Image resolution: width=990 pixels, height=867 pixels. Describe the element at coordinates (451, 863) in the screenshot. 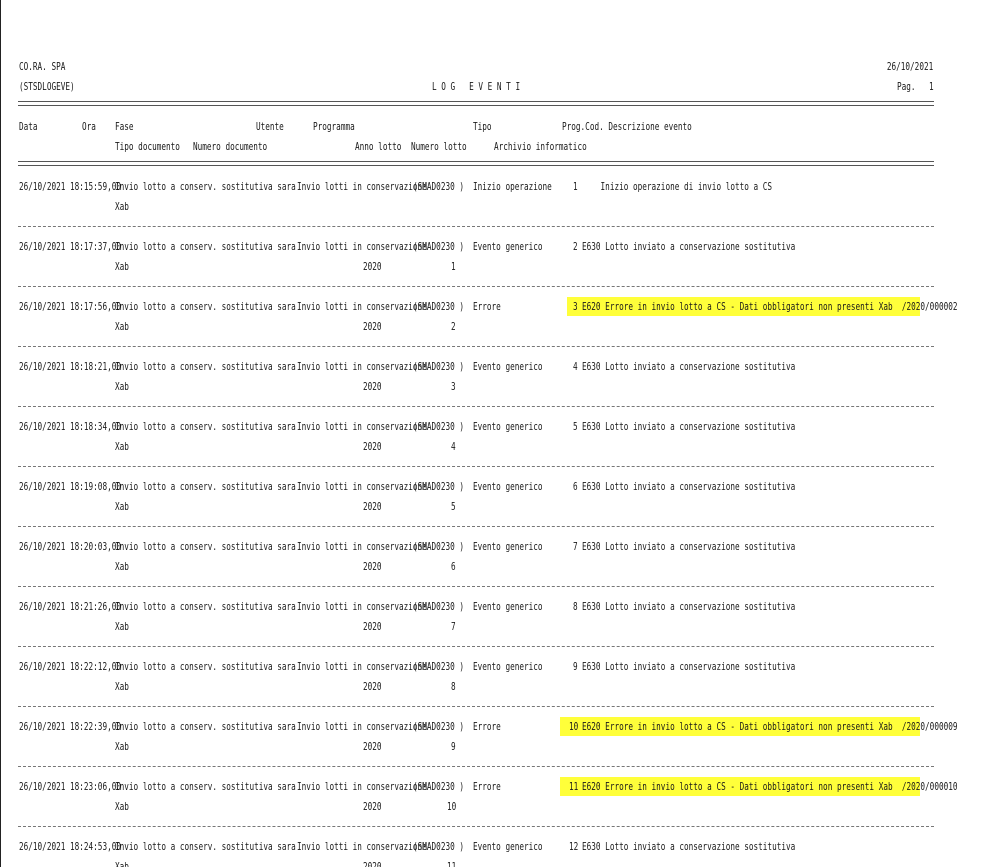

I see `event-numero-lotto: 11` at that location.